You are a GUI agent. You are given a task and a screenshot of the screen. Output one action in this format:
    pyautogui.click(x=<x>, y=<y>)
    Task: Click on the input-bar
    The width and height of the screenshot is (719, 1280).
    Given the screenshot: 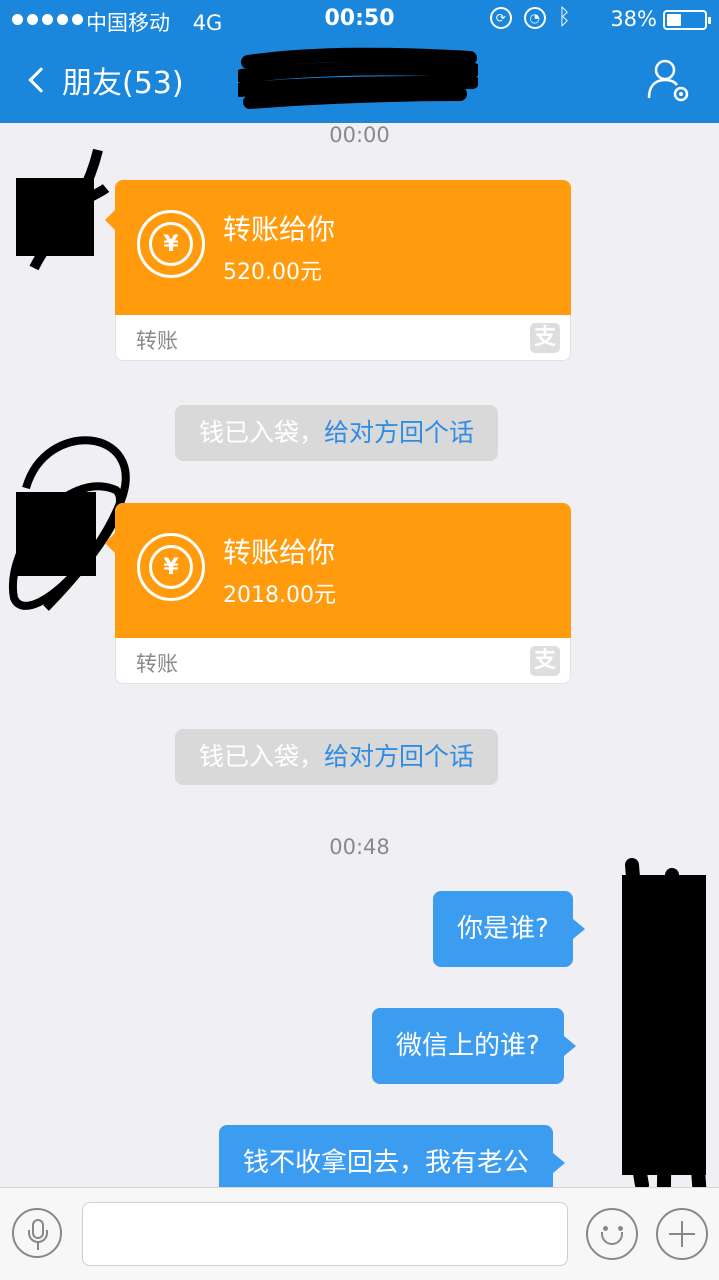 What is the action you would take?
    pyautogui.click(x=359, y=1233)
    